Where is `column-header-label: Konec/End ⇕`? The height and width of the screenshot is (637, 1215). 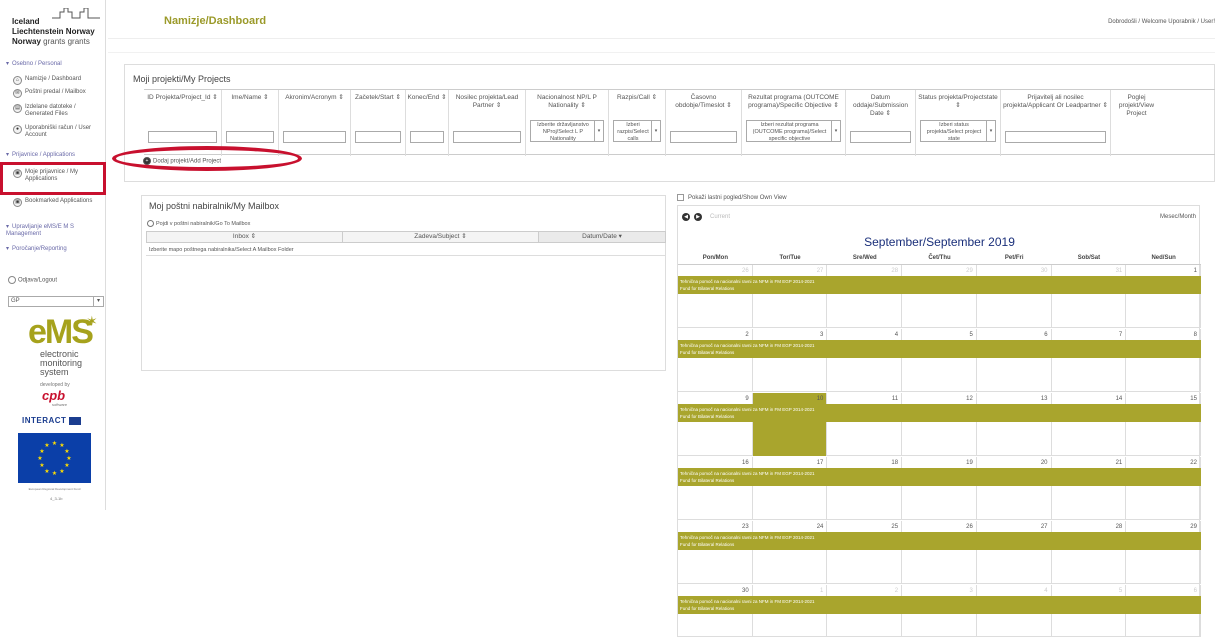
column-header-label: Konec/End ⇕ is located at coordinates (427, 98).